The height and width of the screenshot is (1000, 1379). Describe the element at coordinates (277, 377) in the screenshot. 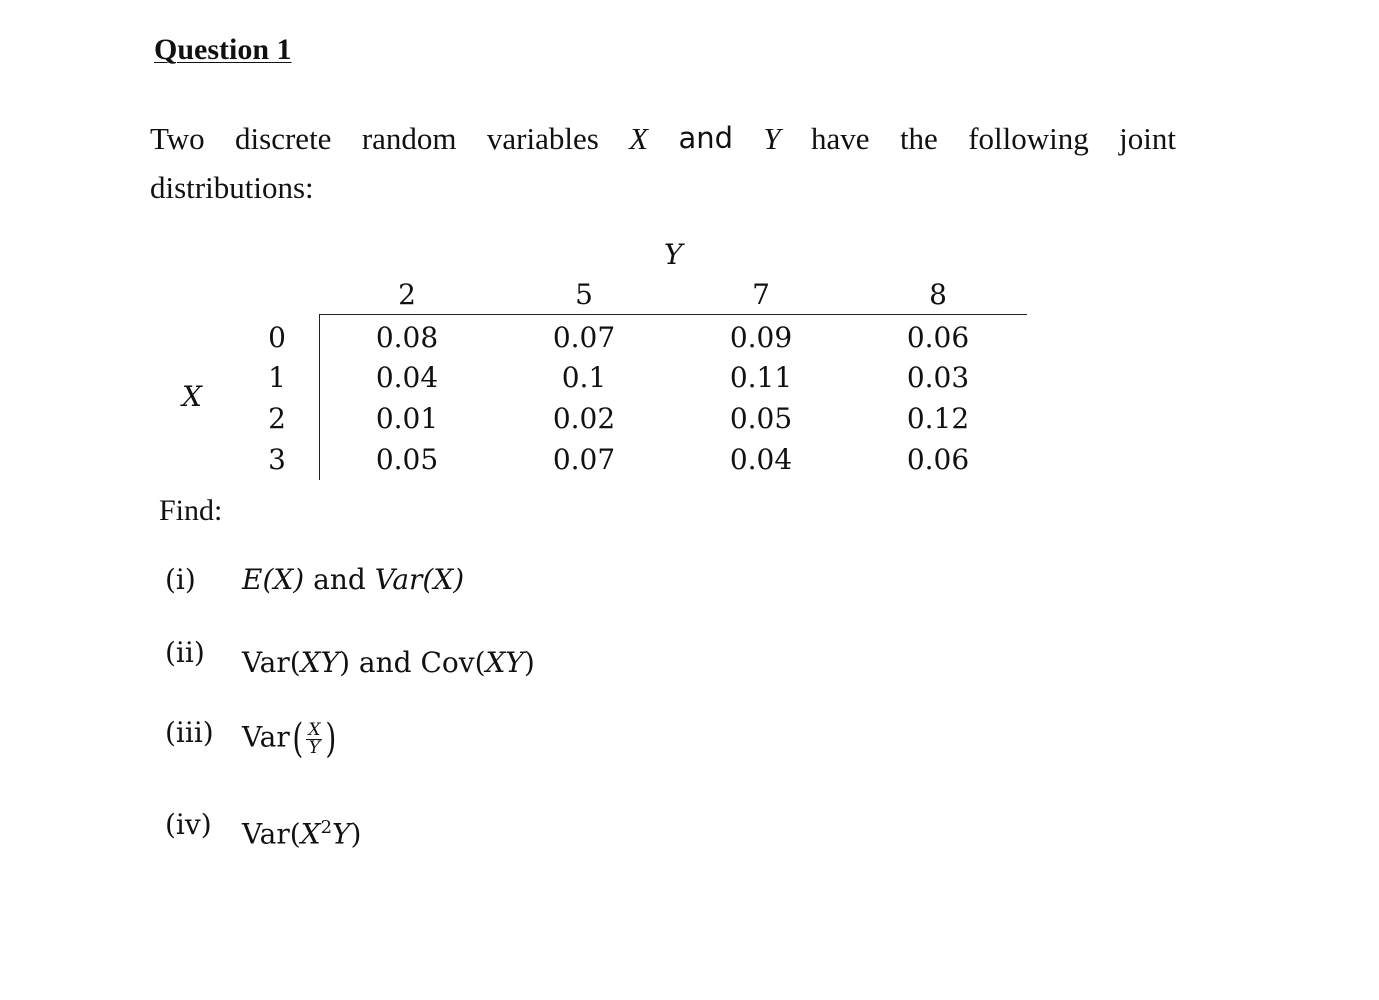

I see `x-value-header: 1` at that location.